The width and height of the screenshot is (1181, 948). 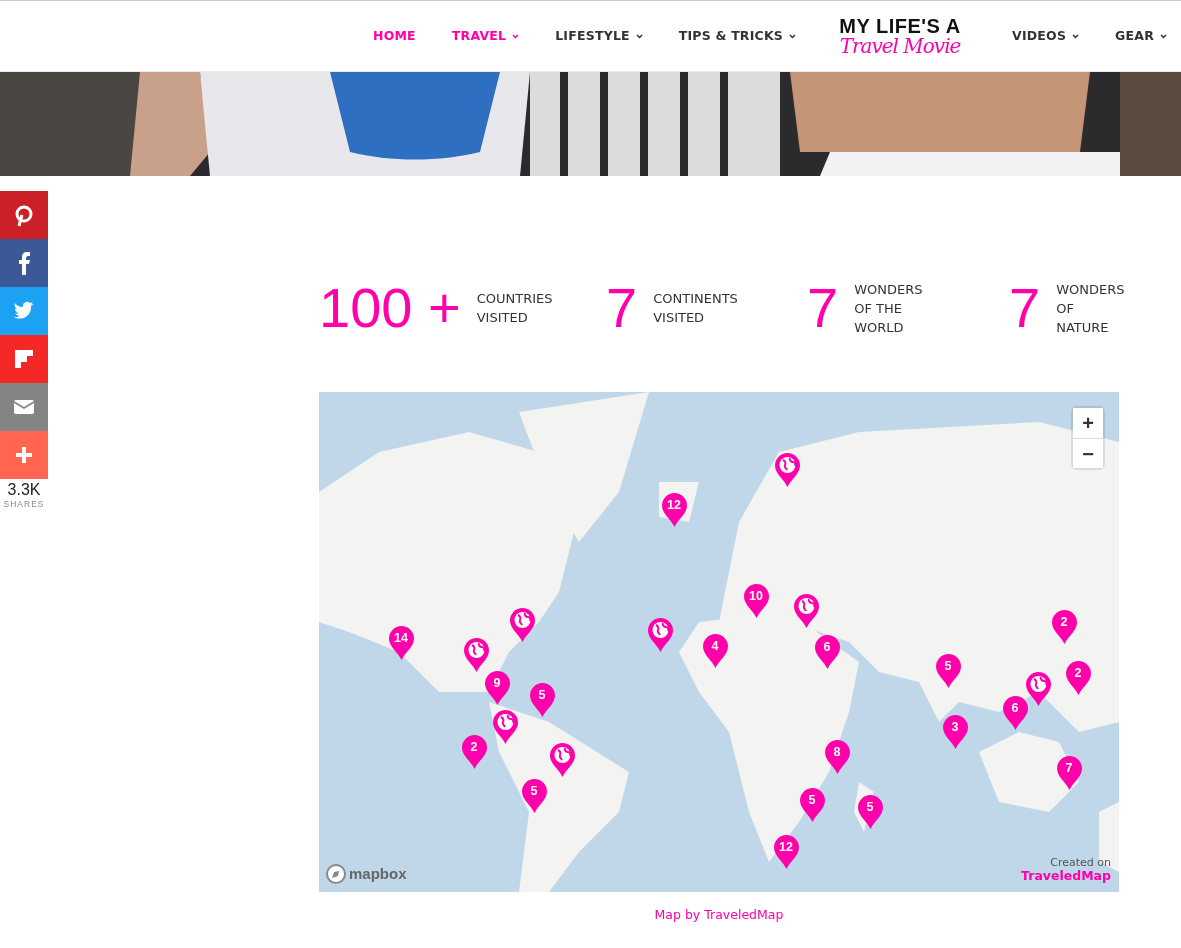 I want to click on map-marker: 7, so click(x=1069, y=773).